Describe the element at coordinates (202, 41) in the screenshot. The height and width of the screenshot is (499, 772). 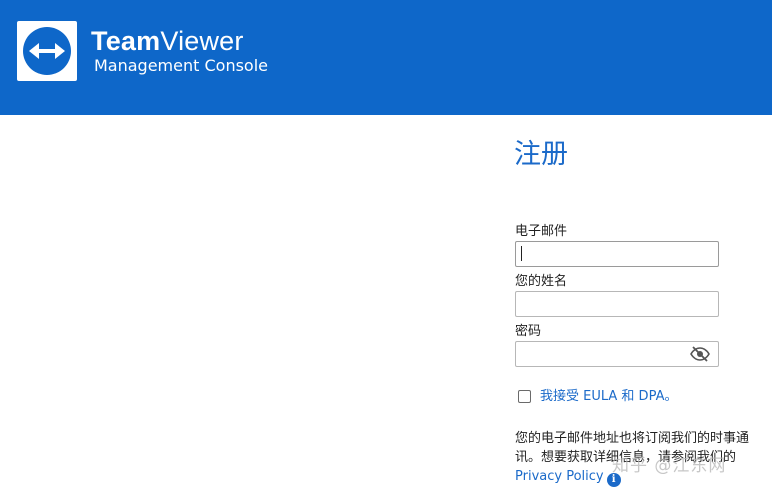
I see `brand-name-regular: Viewer` at that location.